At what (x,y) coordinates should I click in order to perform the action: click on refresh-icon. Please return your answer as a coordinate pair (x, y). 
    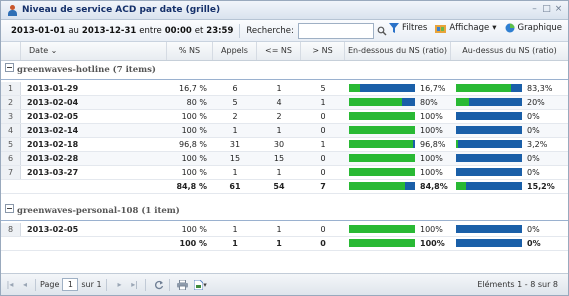
    Looking at the image, I should click on (158, 284).